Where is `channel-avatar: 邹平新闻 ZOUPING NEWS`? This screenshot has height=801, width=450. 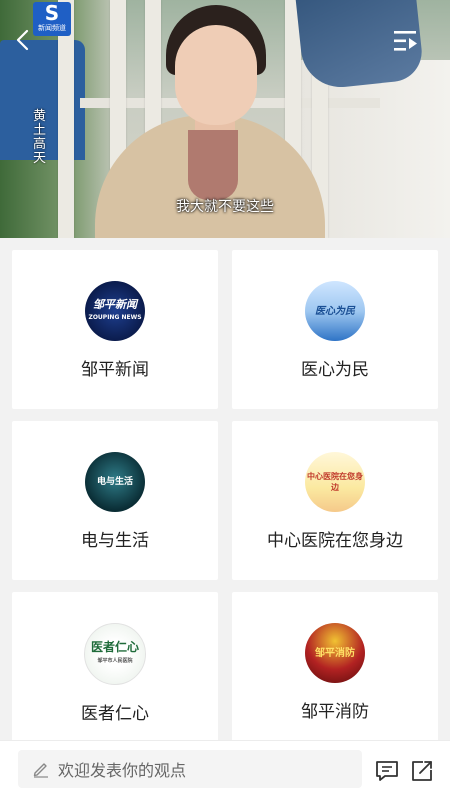
channel-avatar: 邹平新闻 ZOUPING NEWS is located at coordinates (115, 311).